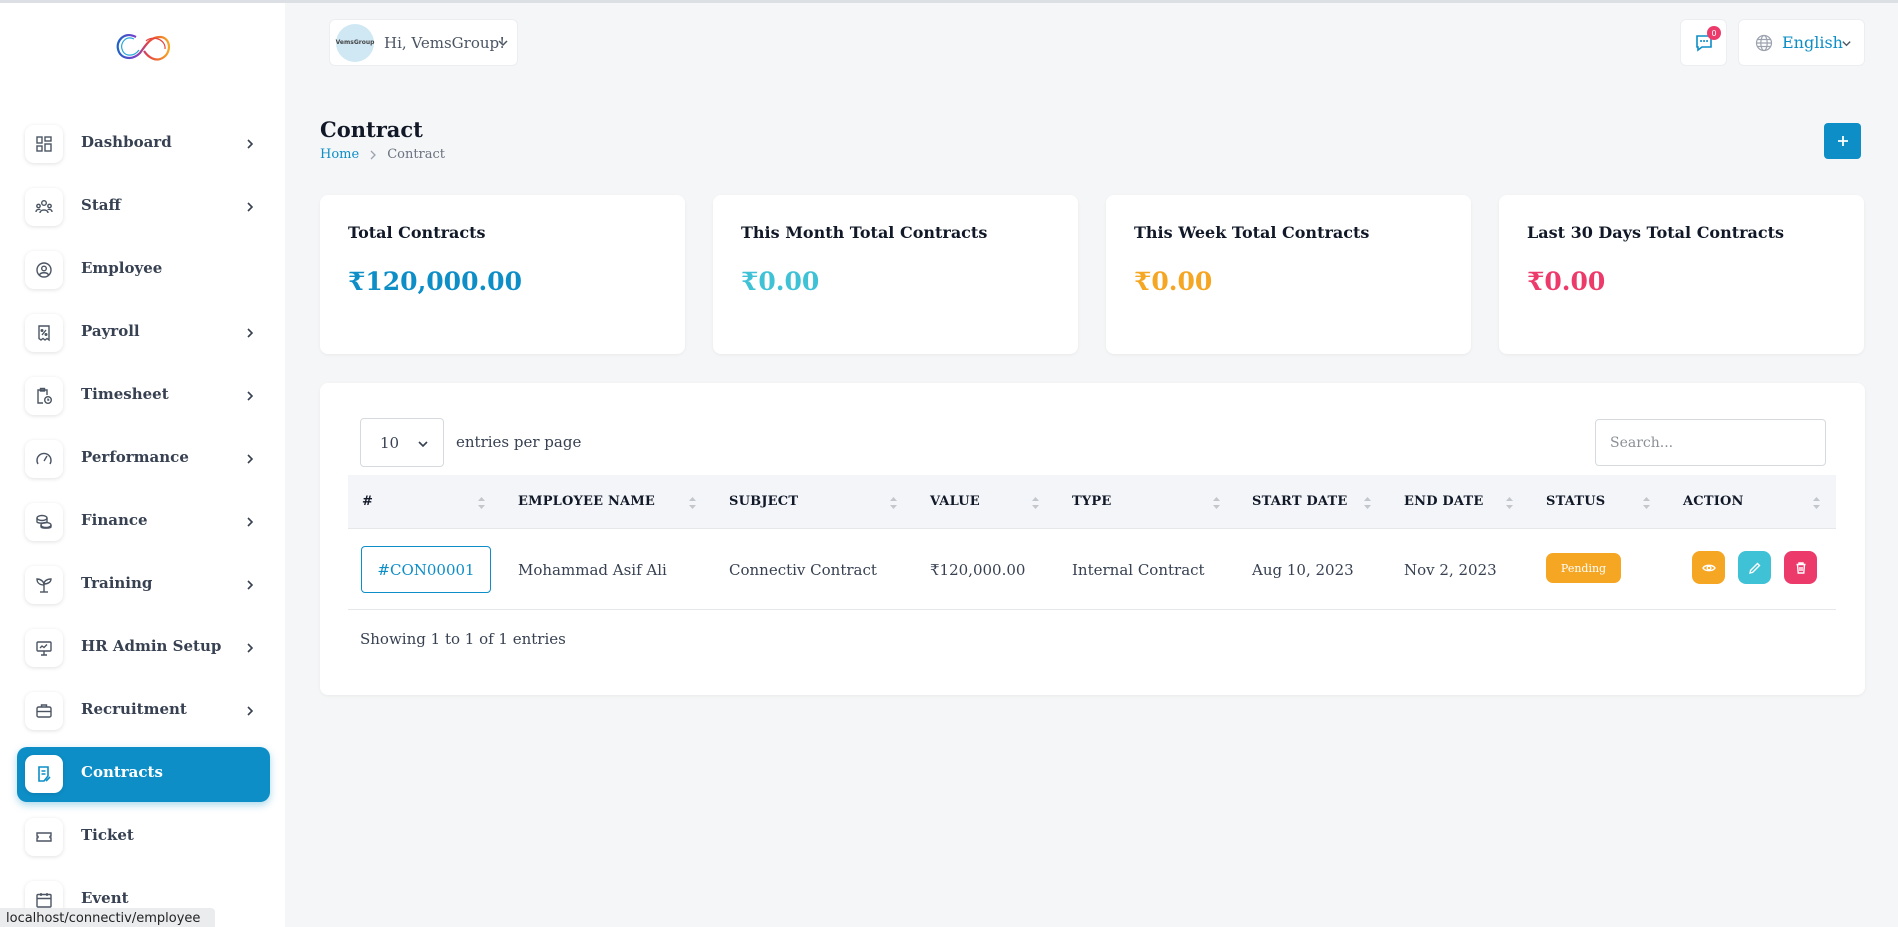 Image resolution: width=1898 pixels, height=927 pixels. Describe the element at coordinates (126, 142) in the screenshot. I see `sidebar-item-label: Dashboard` at that location.